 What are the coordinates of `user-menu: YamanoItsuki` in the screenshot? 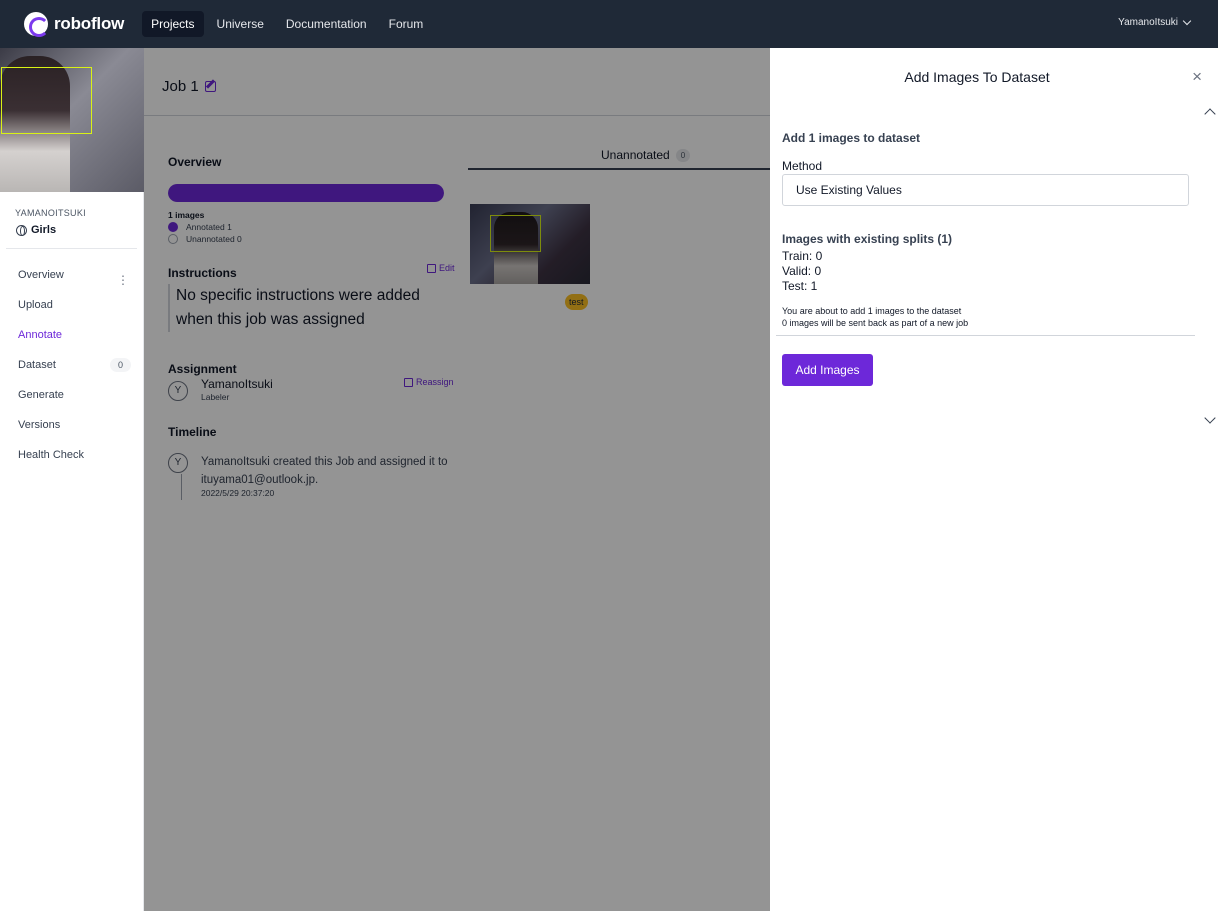 It's located at (1155, 22).